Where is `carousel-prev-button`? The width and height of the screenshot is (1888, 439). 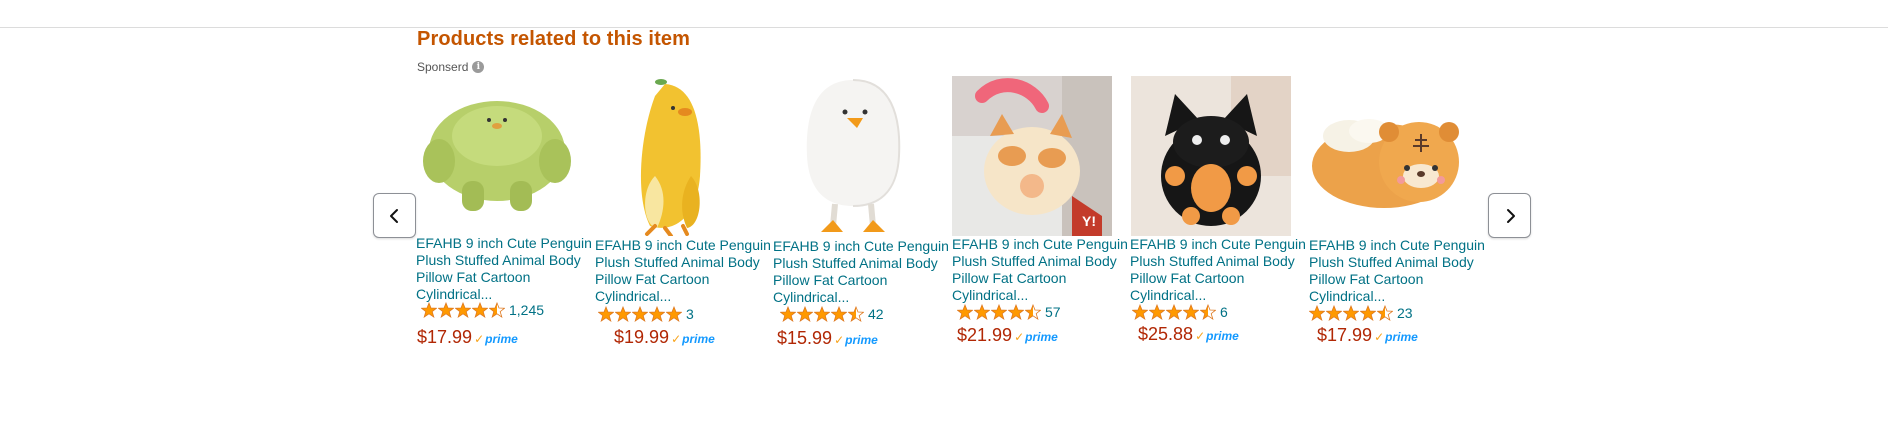
carousel-prev-button is located at coordinates (394, 215).